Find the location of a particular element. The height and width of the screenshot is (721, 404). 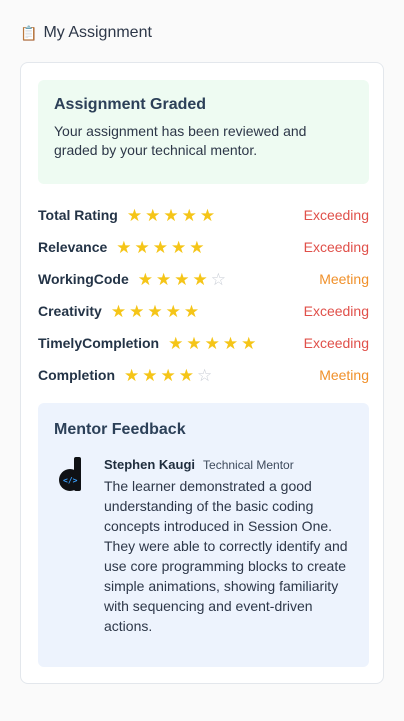

rating-left: Relevance ★ ★ ★ ★ ★ is located at coordinates (121, 247).